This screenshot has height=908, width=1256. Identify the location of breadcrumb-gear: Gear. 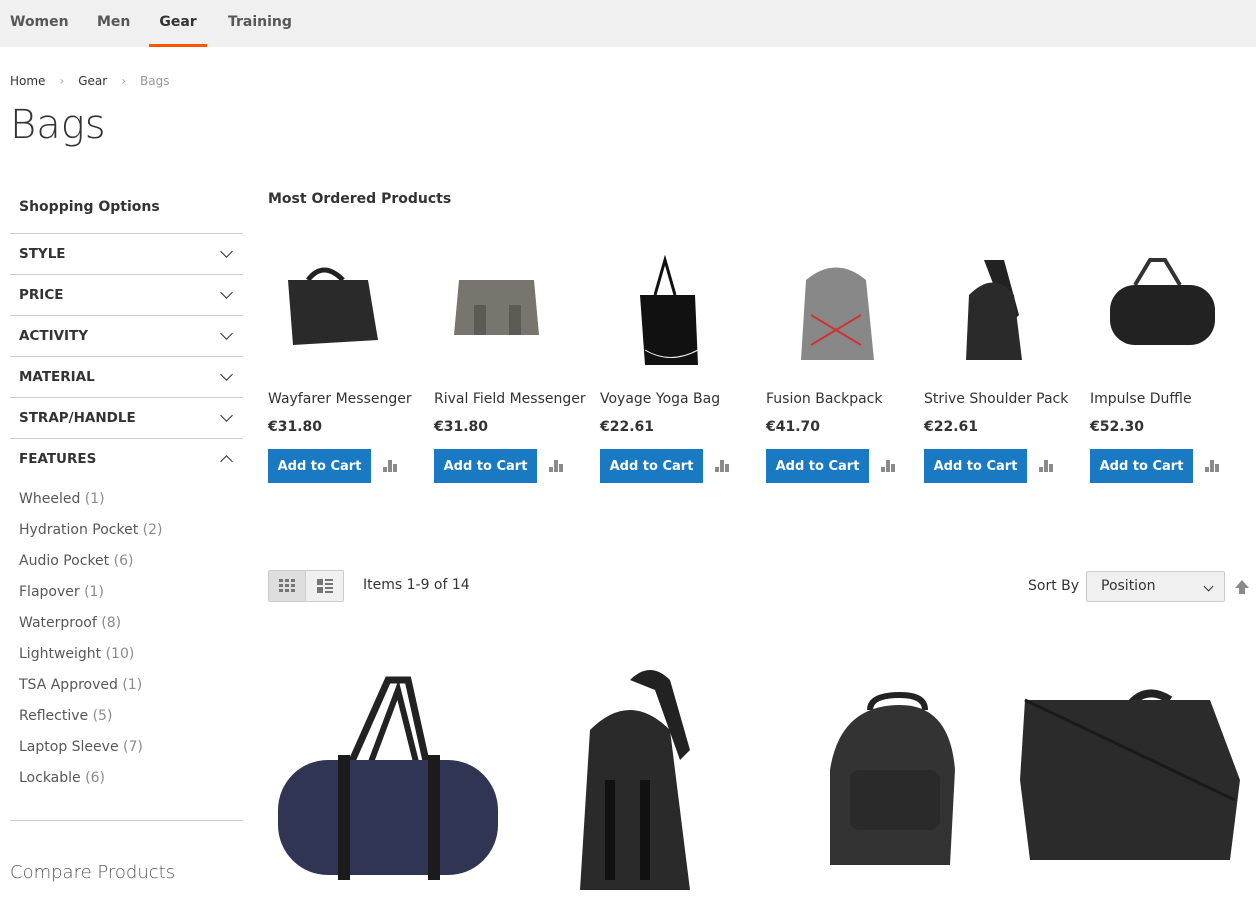
(92, 81).